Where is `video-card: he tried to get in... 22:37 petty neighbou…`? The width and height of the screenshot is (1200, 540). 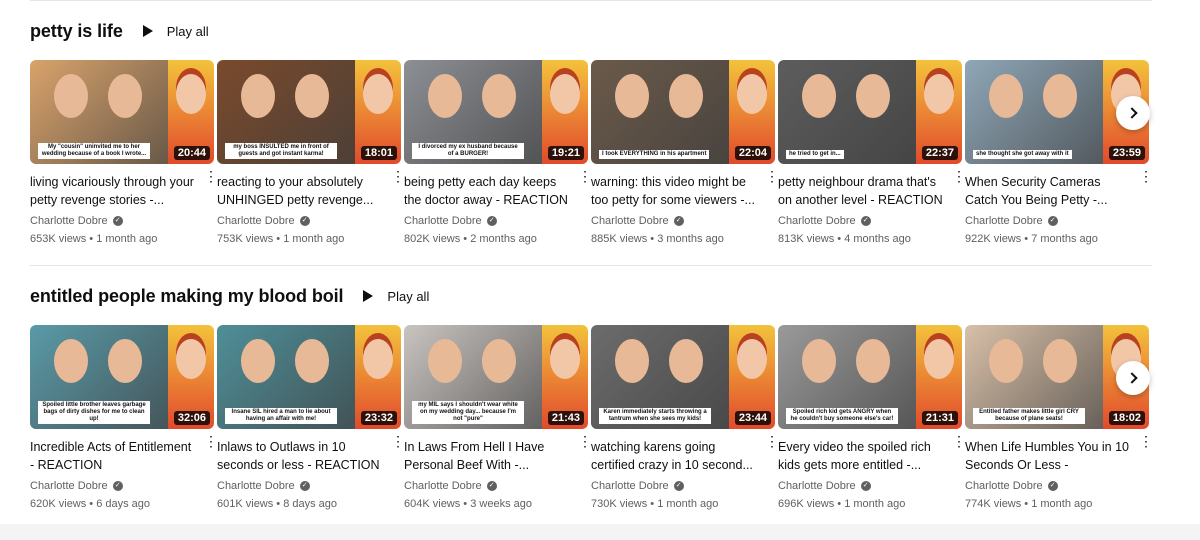 video-card: he tried to get in... 22:37 petty neighbou… is located at coordinates (872, 152).